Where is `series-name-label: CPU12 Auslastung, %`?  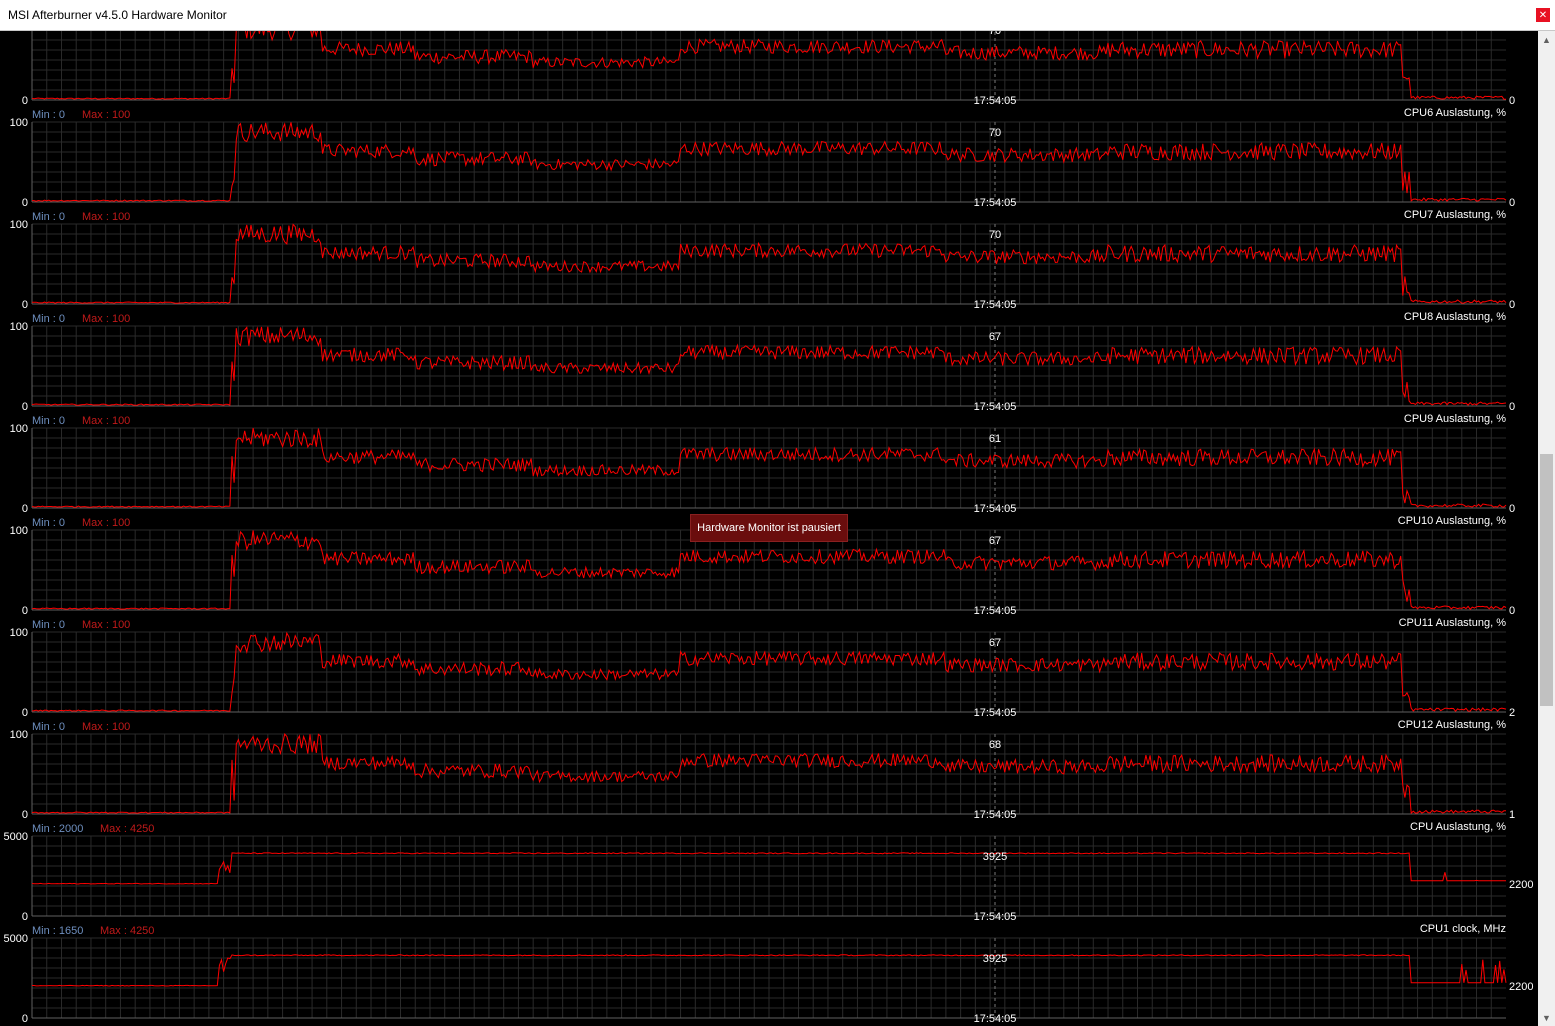
series-name-label: CPU12 Auslastung, % is located at coordinates (1452, 725).